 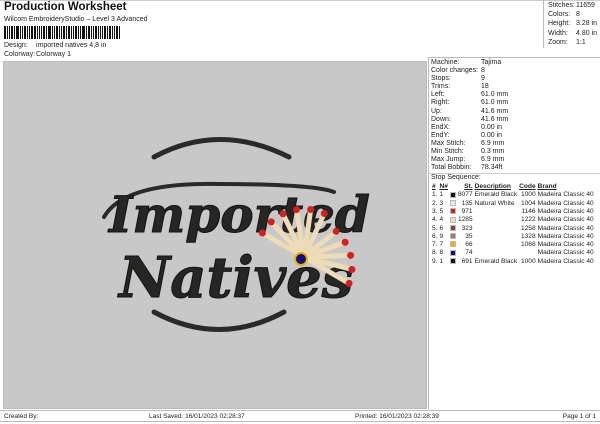 I want to click on info-row: Stops: 9, so click(x=515, y=79).